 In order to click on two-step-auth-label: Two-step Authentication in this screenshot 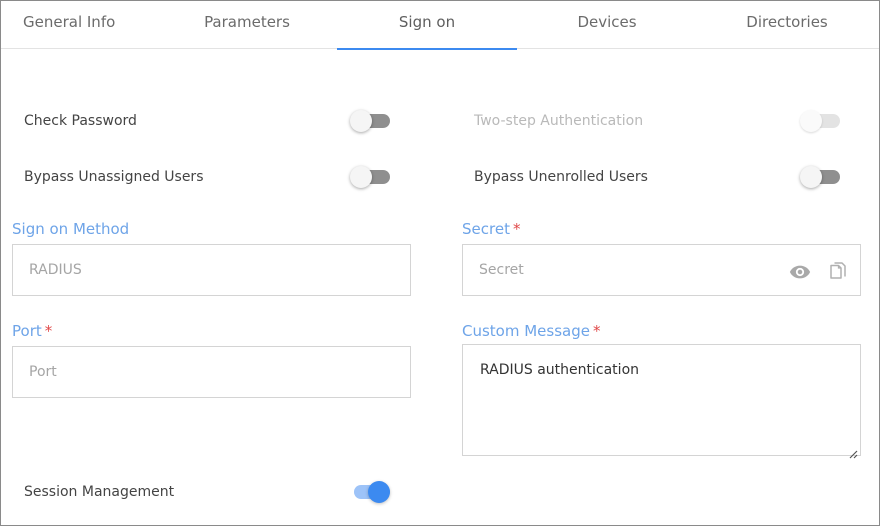, I will do `click(559, 121)`.